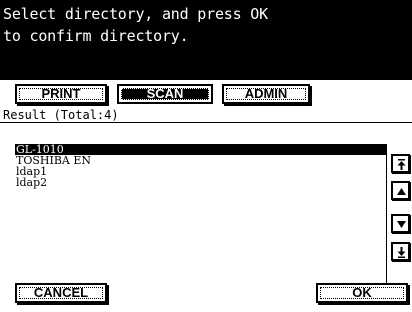 The height and width of the screenshot is (312, 412). I want to click on scroll-up-icon, so click(401, 191).